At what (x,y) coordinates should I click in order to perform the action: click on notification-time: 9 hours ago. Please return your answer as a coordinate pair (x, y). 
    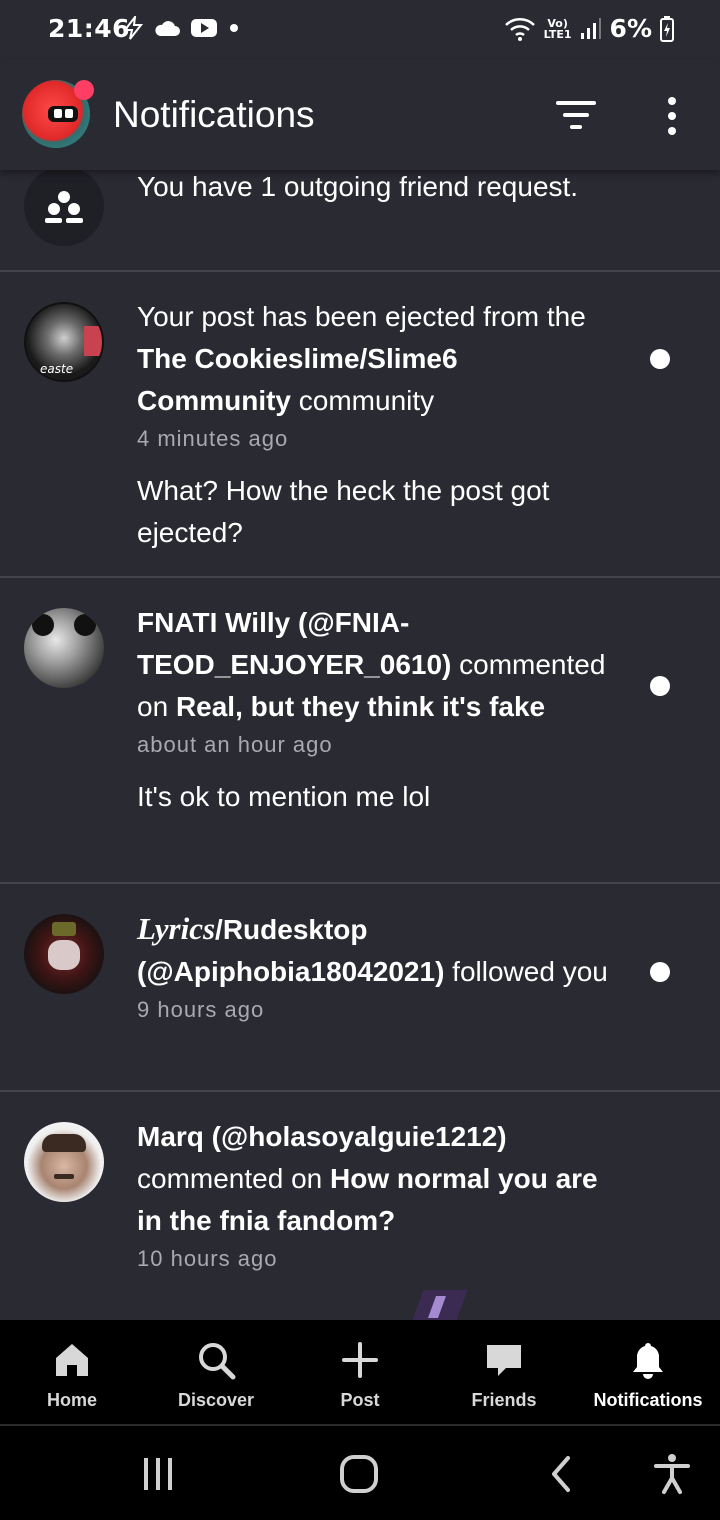
    Looking at the image, I should click on (201, 1009).